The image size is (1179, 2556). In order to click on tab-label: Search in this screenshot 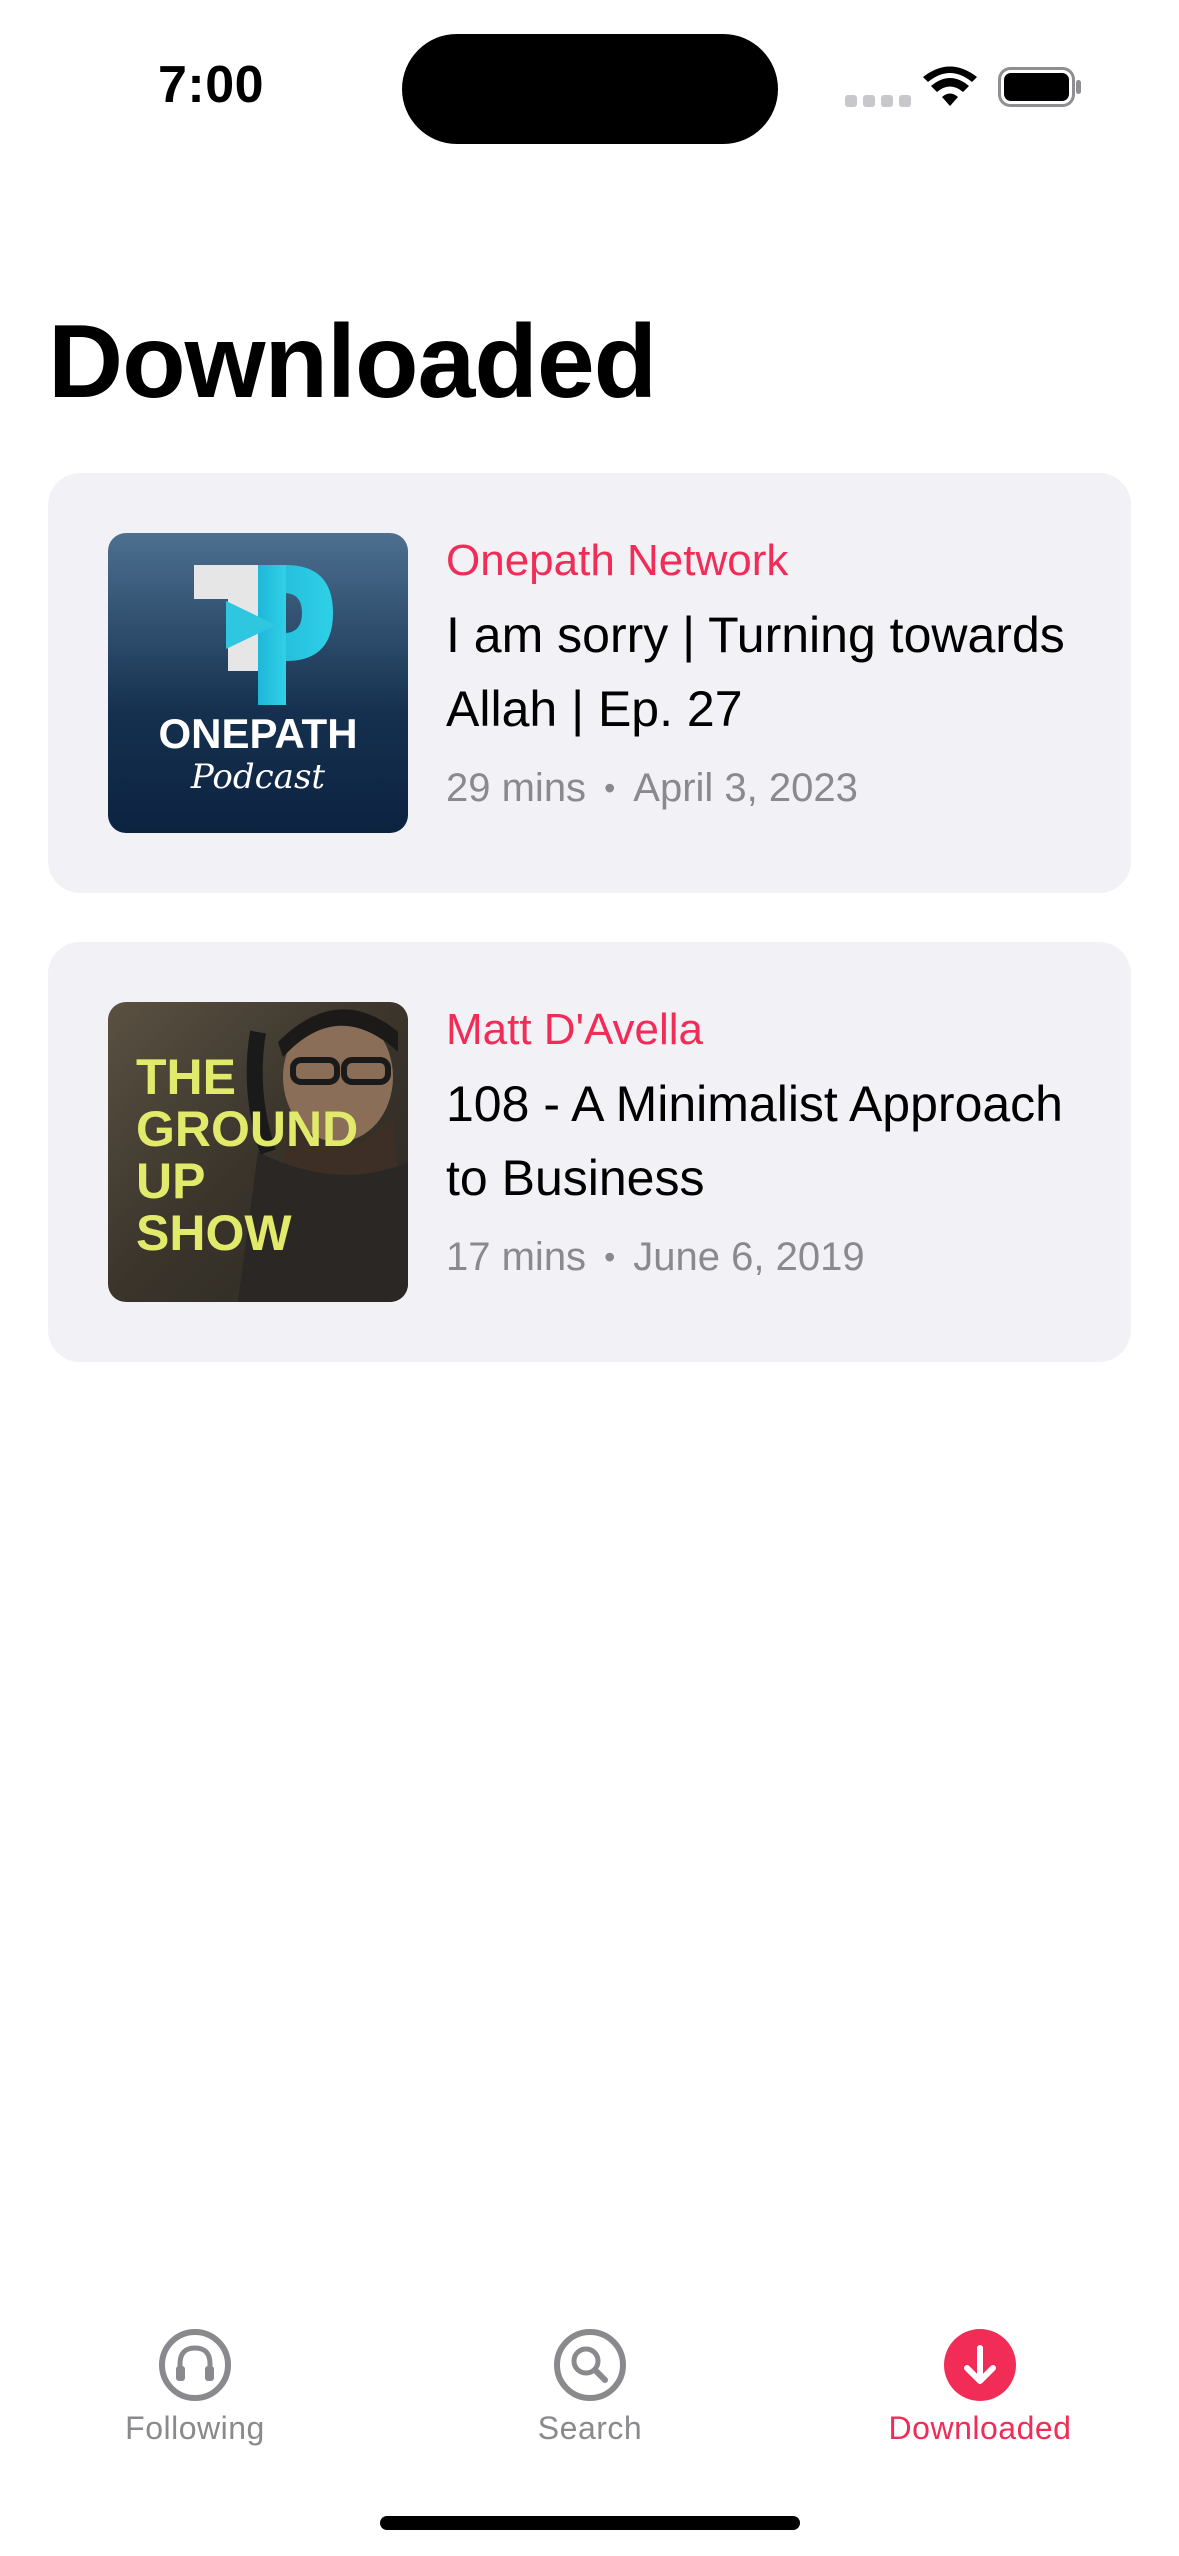, I will do `click(590, 2428)`.